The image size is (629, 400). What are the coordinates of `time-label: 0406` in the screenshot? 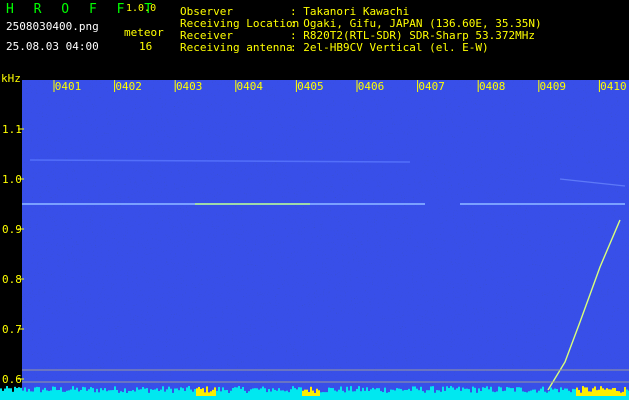 It's located at (371, 86).